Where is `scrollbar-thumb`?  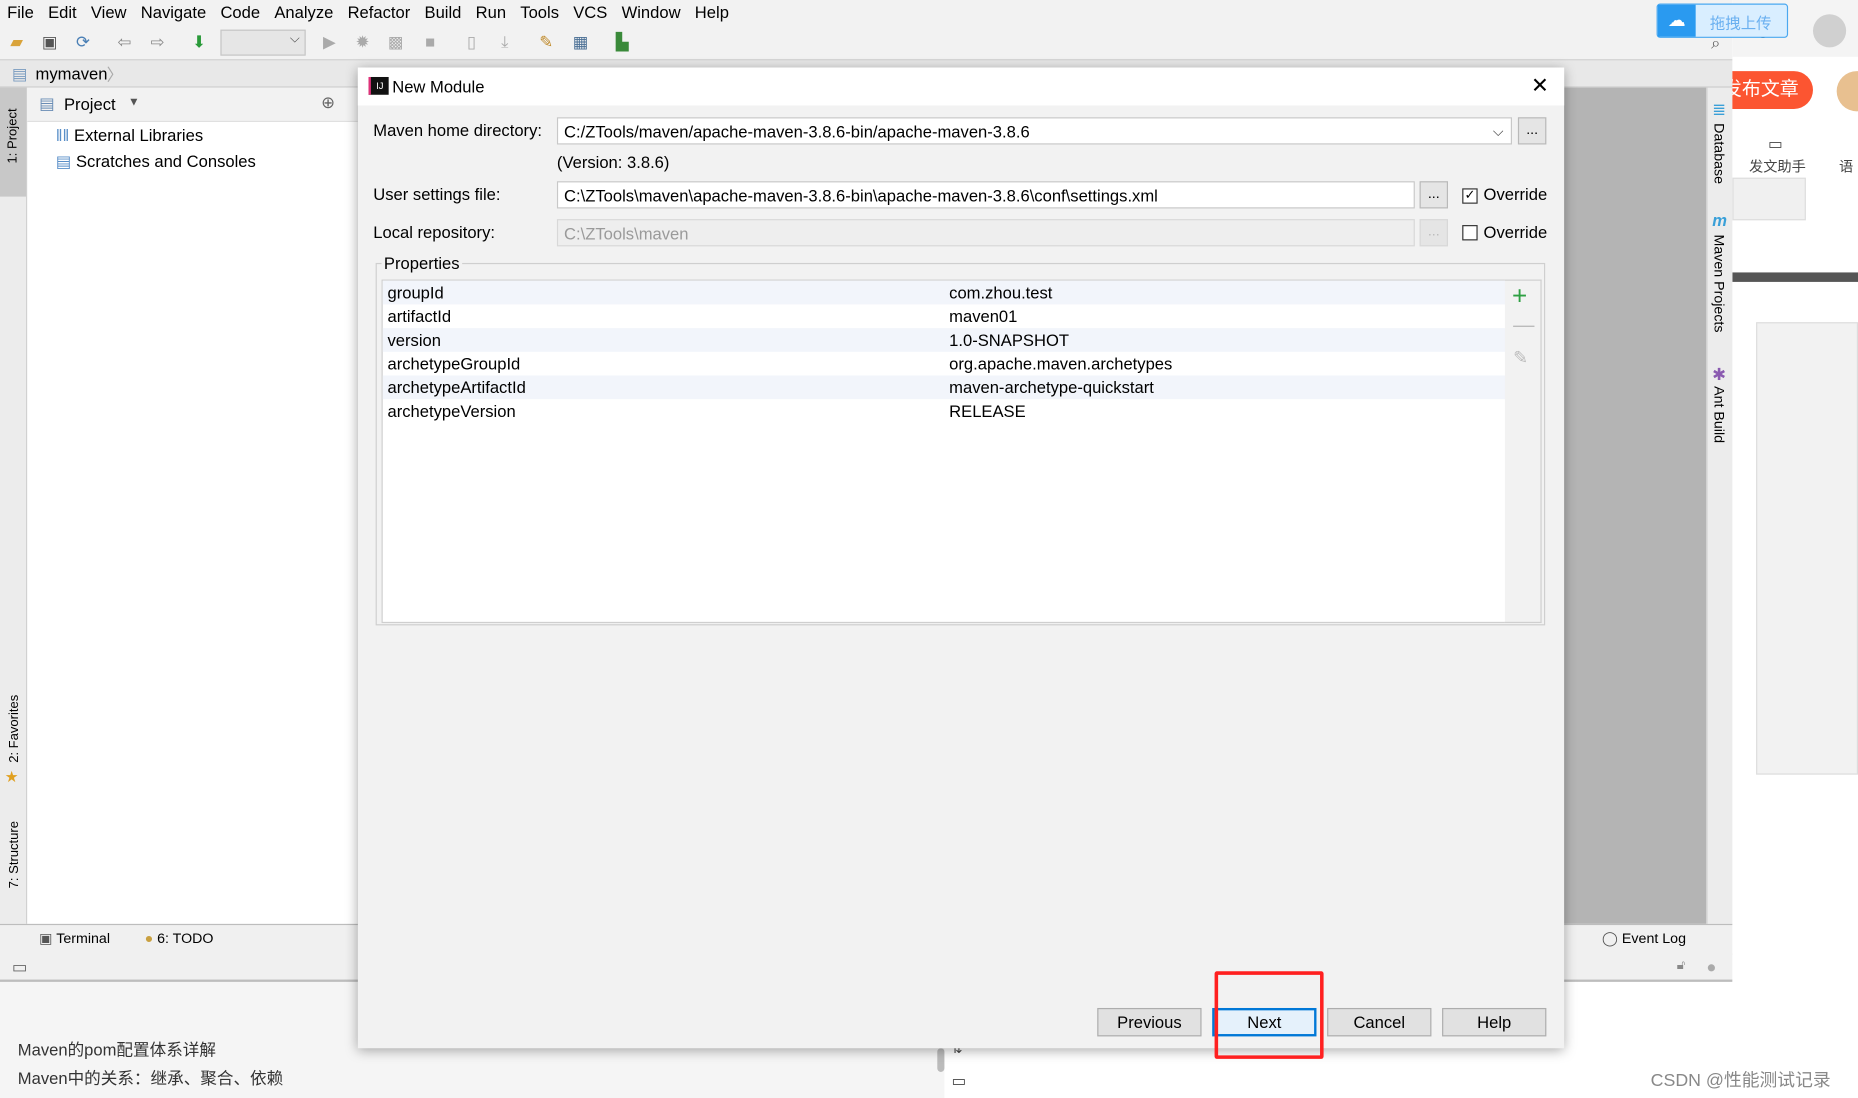
scrollbar-thumb is located at coordinates (941, 1060).